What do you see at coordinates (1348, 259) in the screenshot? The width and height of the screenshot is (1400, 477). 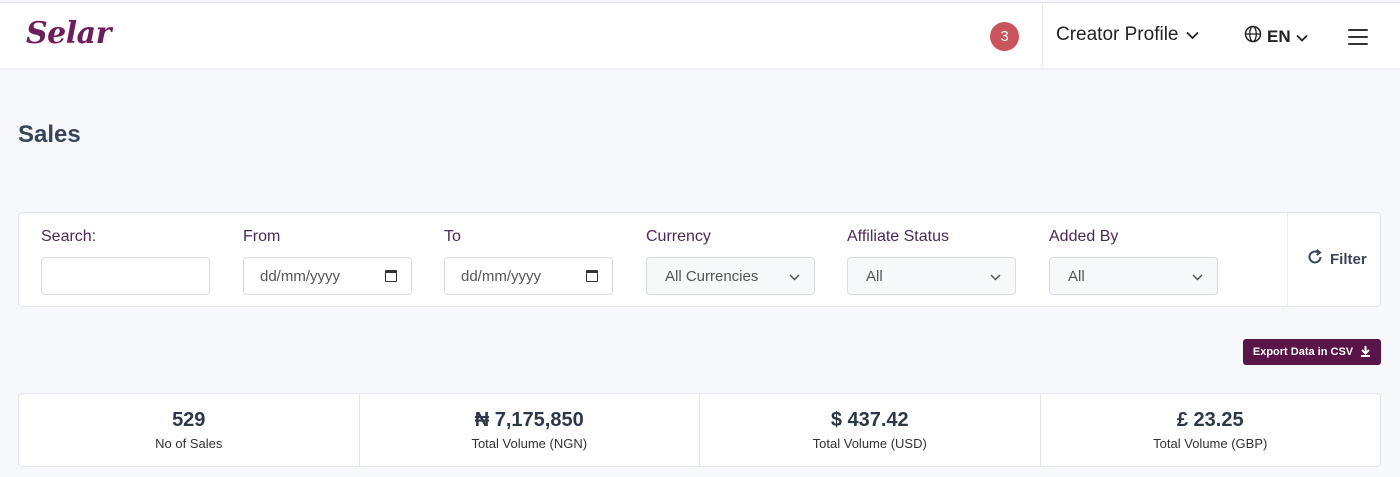 I see `filter-button-label: Filter` at bounding box center [1348, 259].